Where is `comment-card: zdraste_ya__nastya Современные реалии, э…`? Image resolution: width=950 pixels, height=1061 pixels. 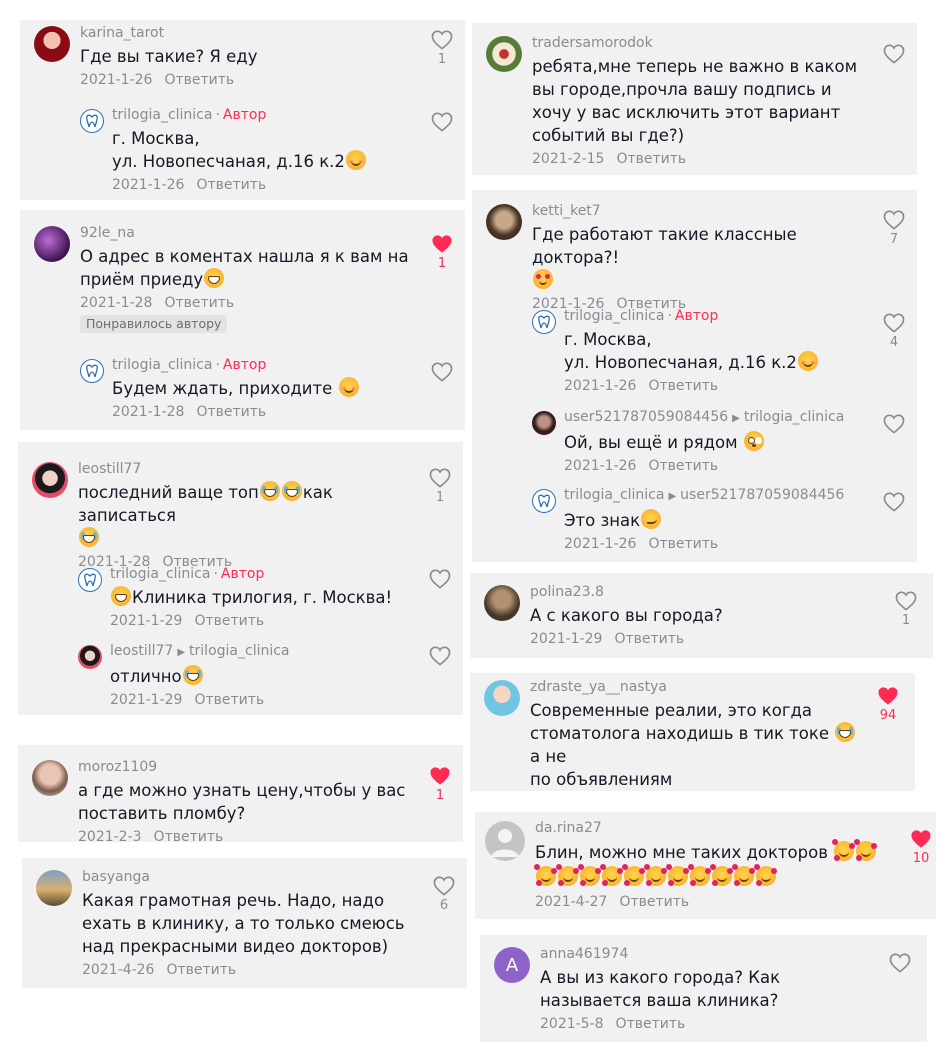
comment-card: zdraste_ya__nastya Современные реалии, э… is located at coordinates (692, 732).